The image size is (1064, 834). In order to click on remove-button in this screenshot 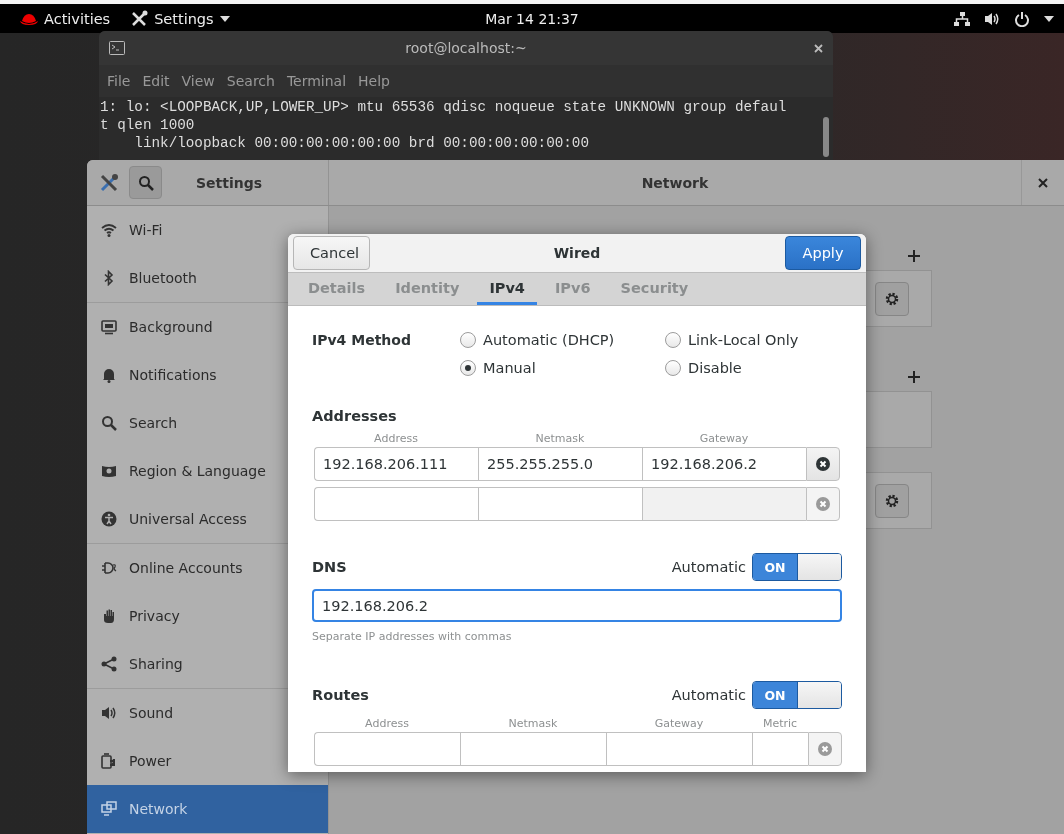, I will do `click(823, 464)`.